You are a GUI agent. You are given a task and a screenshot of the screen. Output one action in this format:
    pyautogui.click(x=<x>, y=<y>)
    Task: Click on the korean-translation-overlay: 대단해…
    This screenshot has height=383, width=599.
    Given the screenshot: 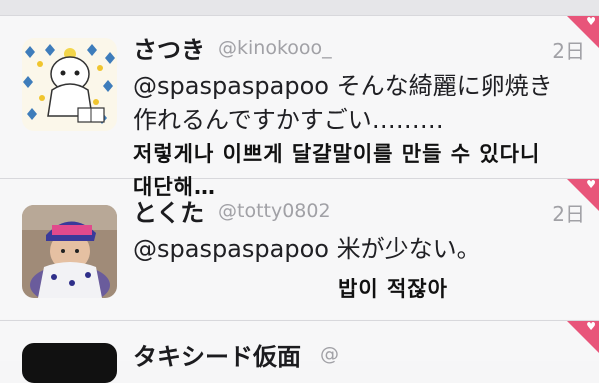 What is the action you would take?
    pyautogui.click(x=174, y=187)
    